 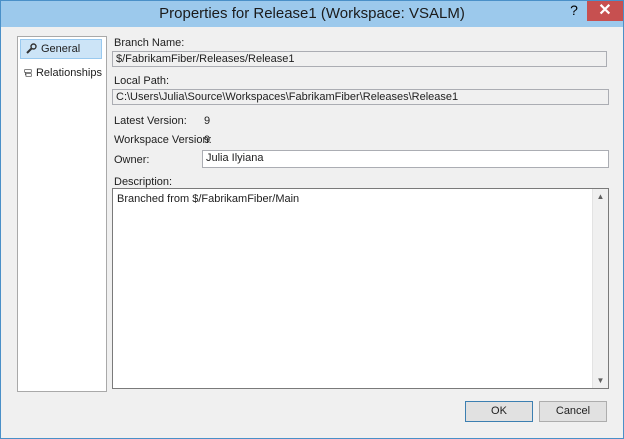 I want to click on sidebar-item-general: General, so click(x=61, y=49).